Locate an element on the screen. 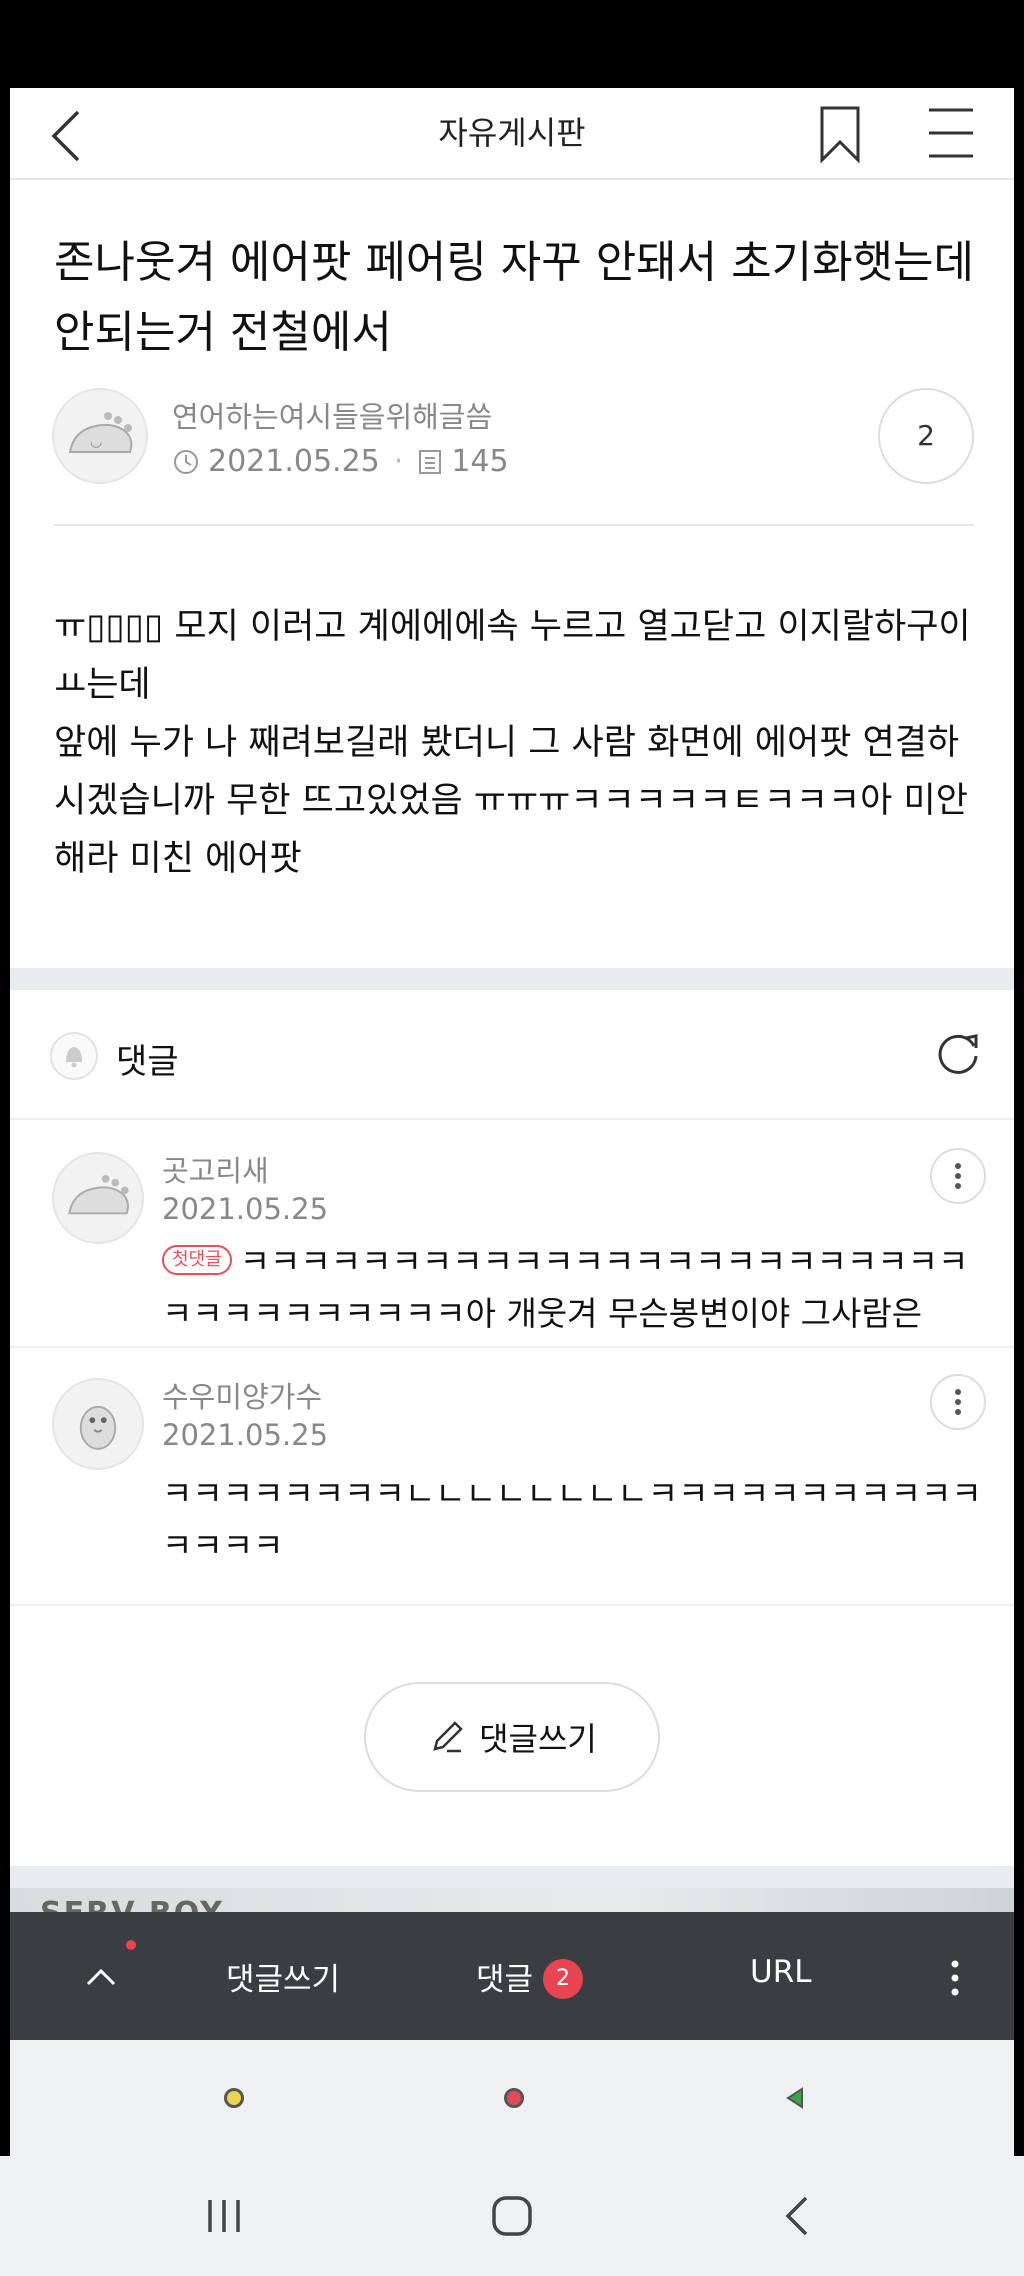  comment-author: 수우미양가수 is located at coordinates (242, 1395).